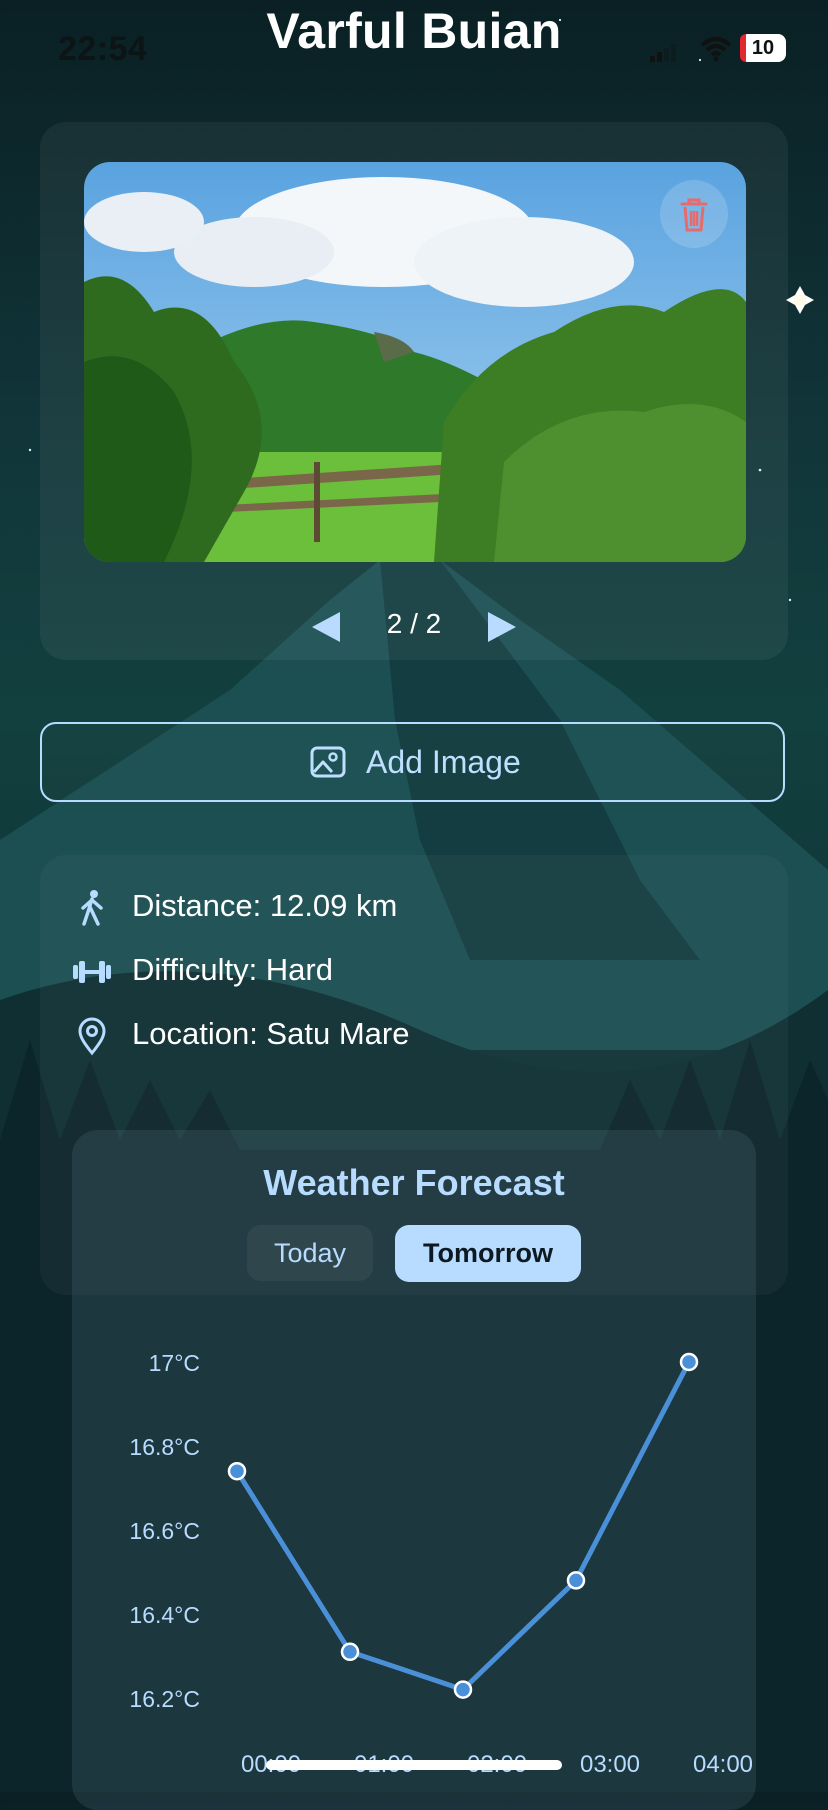 The image size is (828, 1810). I want to click on x-tick-label: 03:00, so click(610, 1764).